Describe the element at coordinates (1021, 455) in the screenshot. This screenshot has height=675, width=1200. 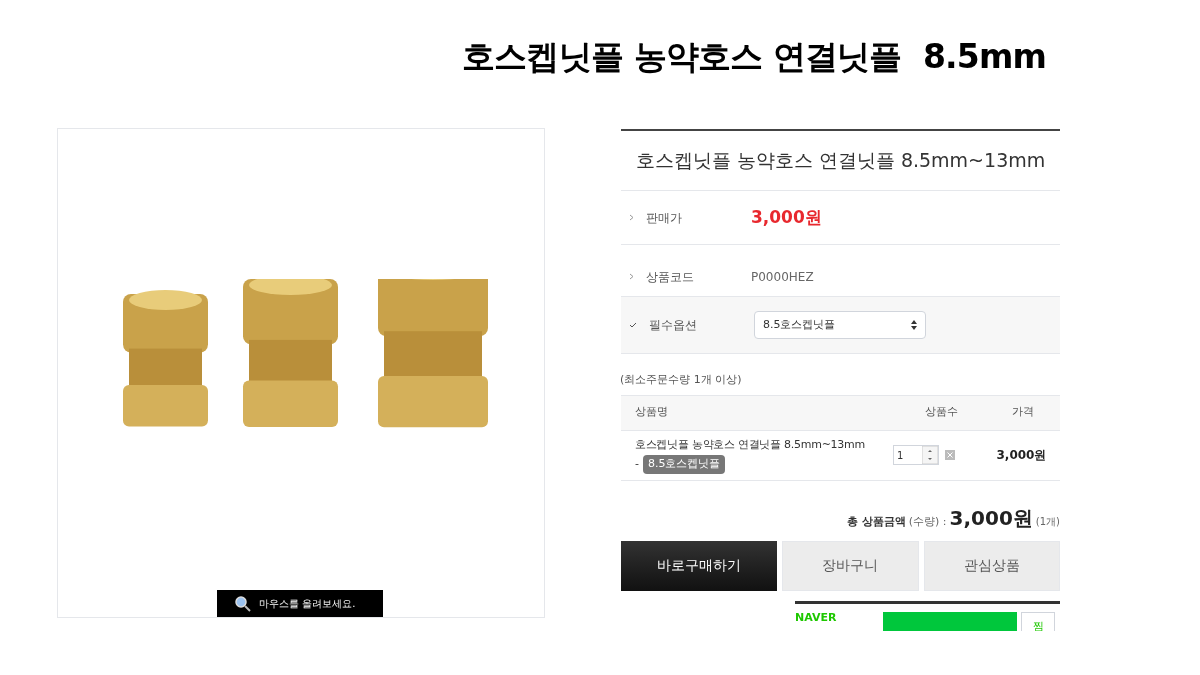
I see `item-price: 3,000원` at that location.